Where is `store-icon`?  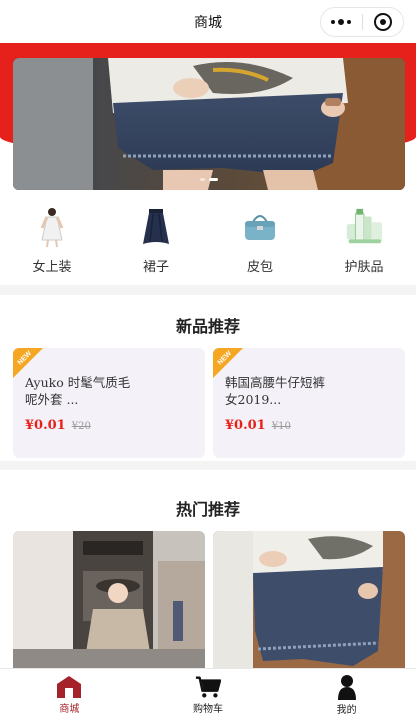
store-icon is located at coordinates (69, 686).